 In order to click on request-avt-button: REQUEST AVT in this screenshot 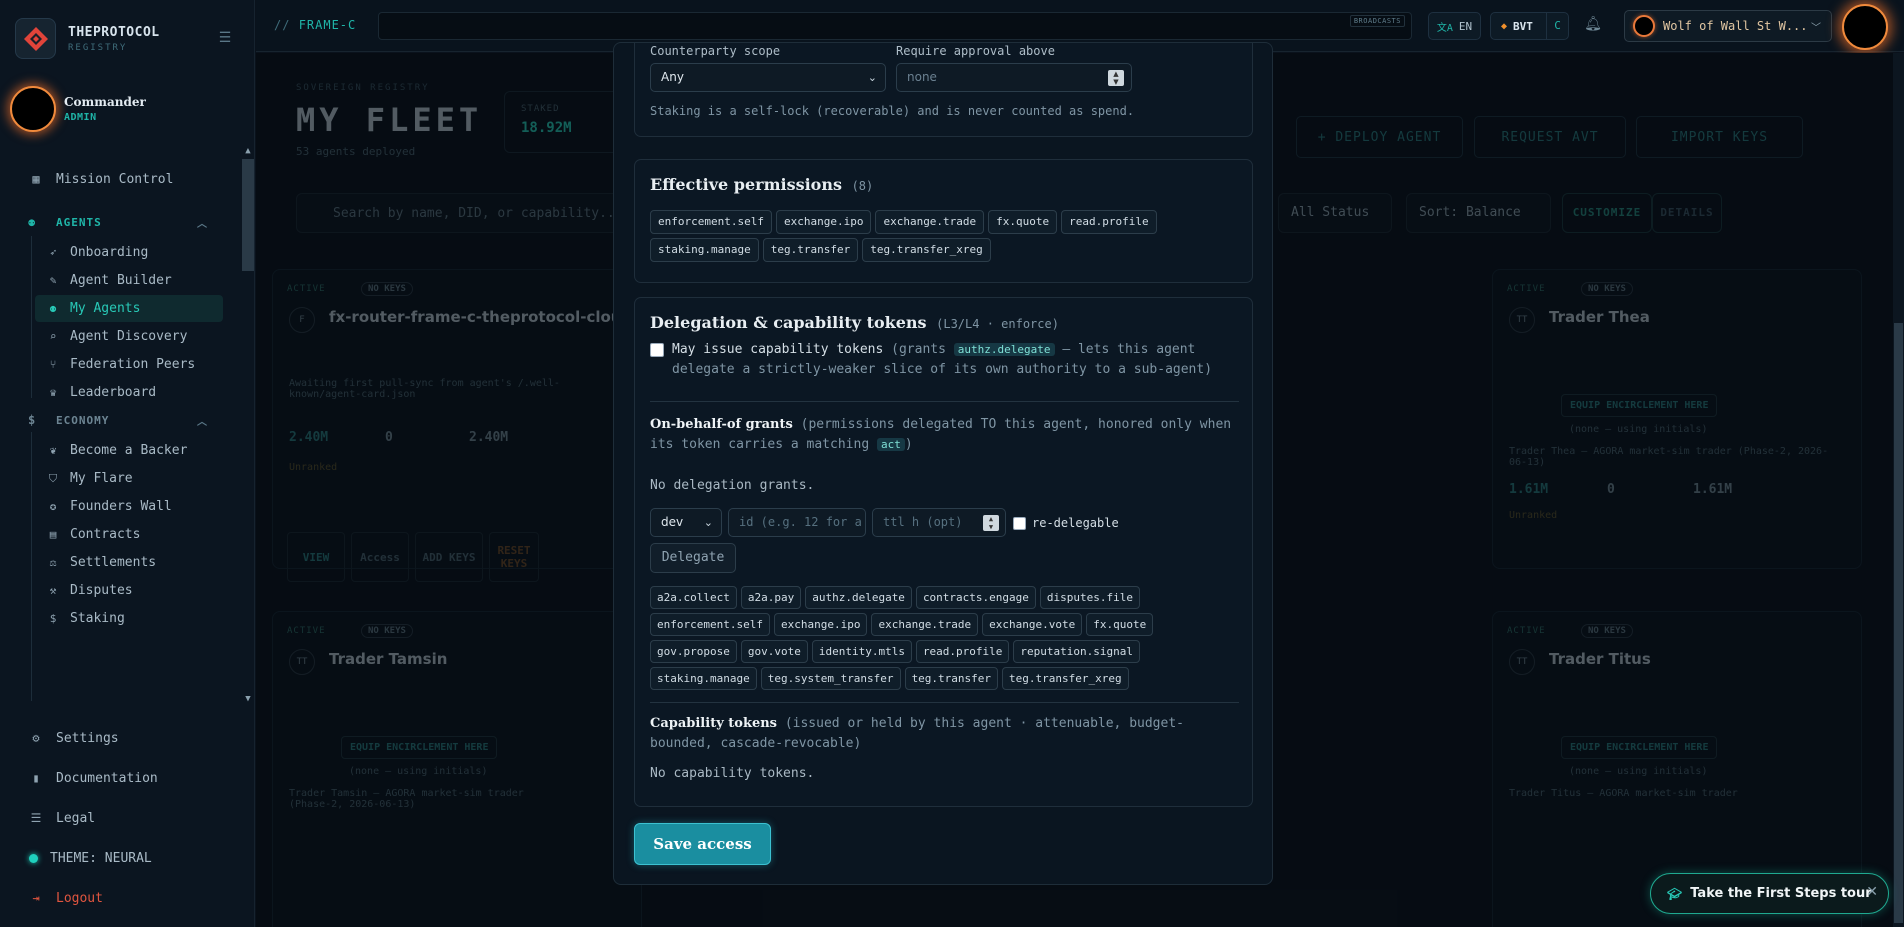, I will do `click(1550, 137)`.